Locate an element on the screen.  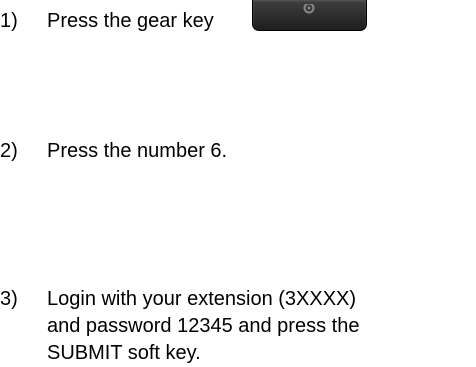
step-number: 3) is located at coordinates (9, 299).